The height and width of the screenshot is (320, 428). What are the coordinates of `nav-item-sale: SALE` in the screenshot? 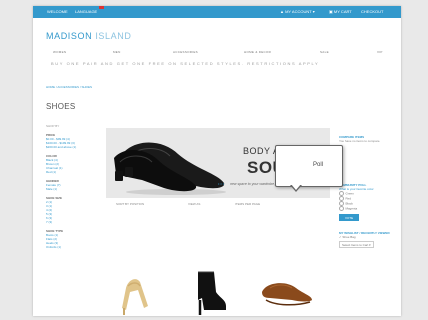 It's located at (324, 52).